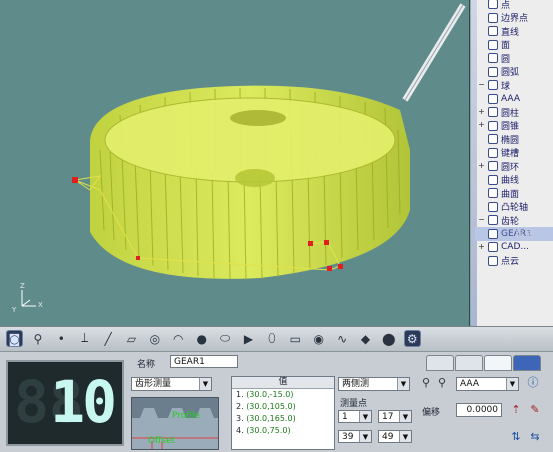 The image size is (553, 452). What do you see at coordinates (514, 193) in the screenshot?
I see `tree-item: 曲面` at bounding box center [514, 193].